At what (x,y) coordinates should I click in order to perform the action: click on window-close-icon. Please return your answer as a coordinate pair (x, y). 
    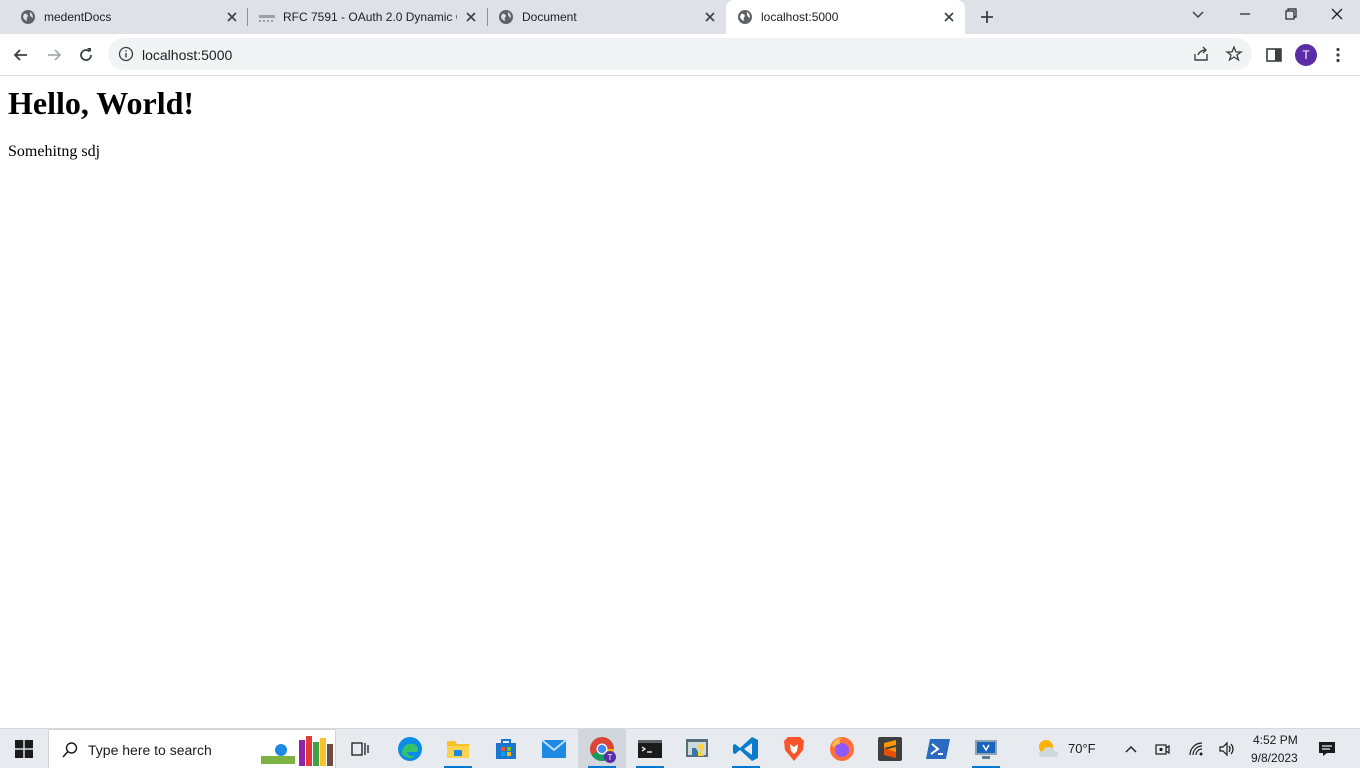
    Looking at the image, I should click on (1337, 14).